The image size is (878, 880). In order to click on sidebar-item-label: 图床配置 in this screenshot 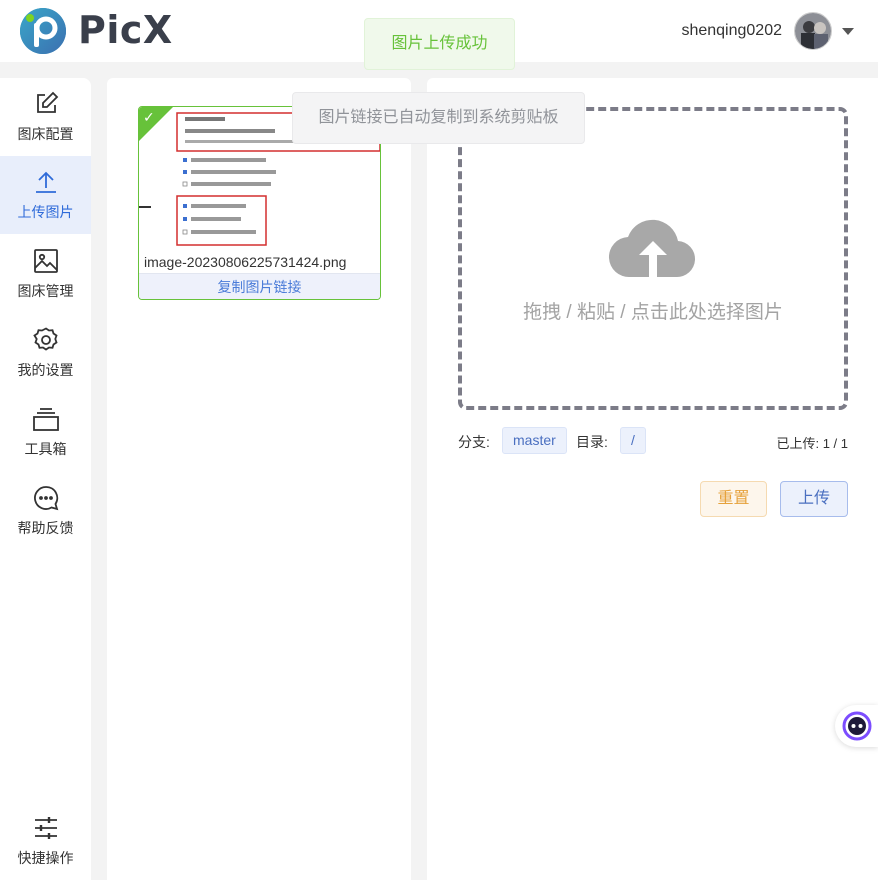, I will do `click(45, 134)`.